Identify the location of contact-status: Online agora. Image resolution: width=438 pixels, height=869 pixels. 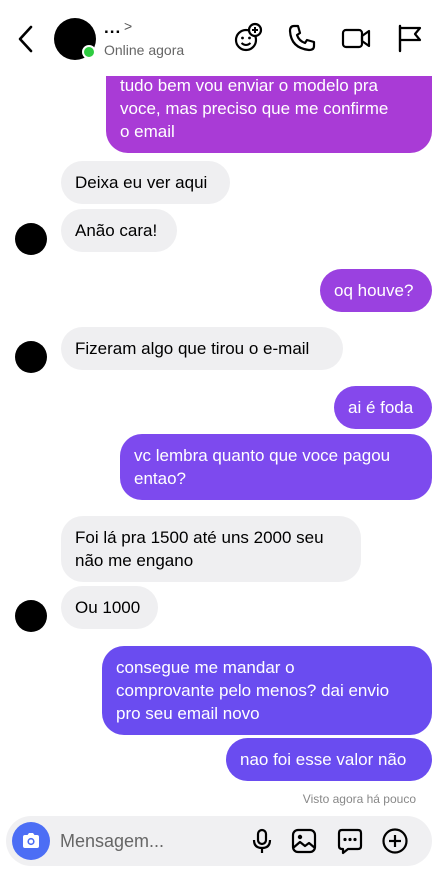
(144, 50).